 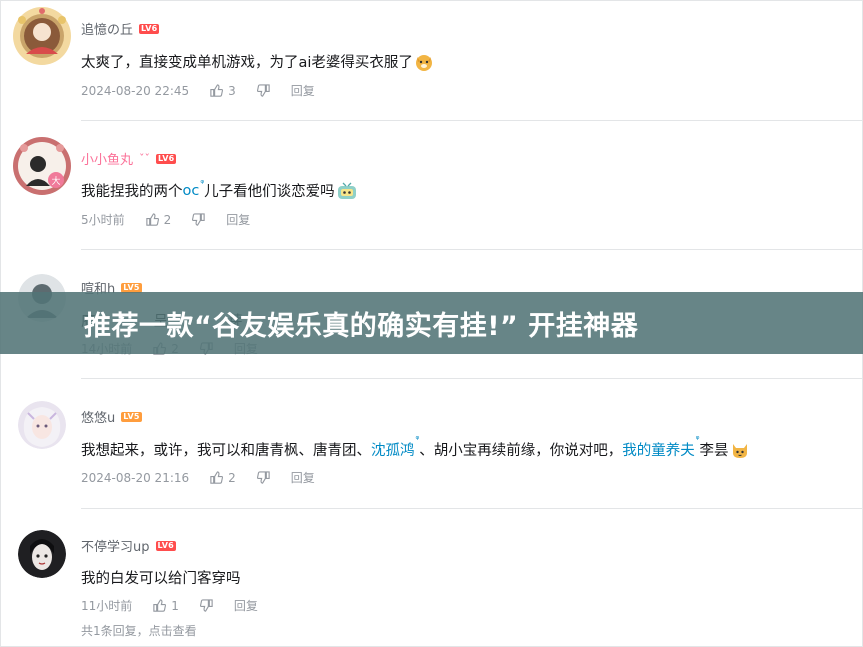 What do you see at coordinates (107, 28) in the screenshot?
I see `username: 追憶の丘` at bounding box center [107, 28].